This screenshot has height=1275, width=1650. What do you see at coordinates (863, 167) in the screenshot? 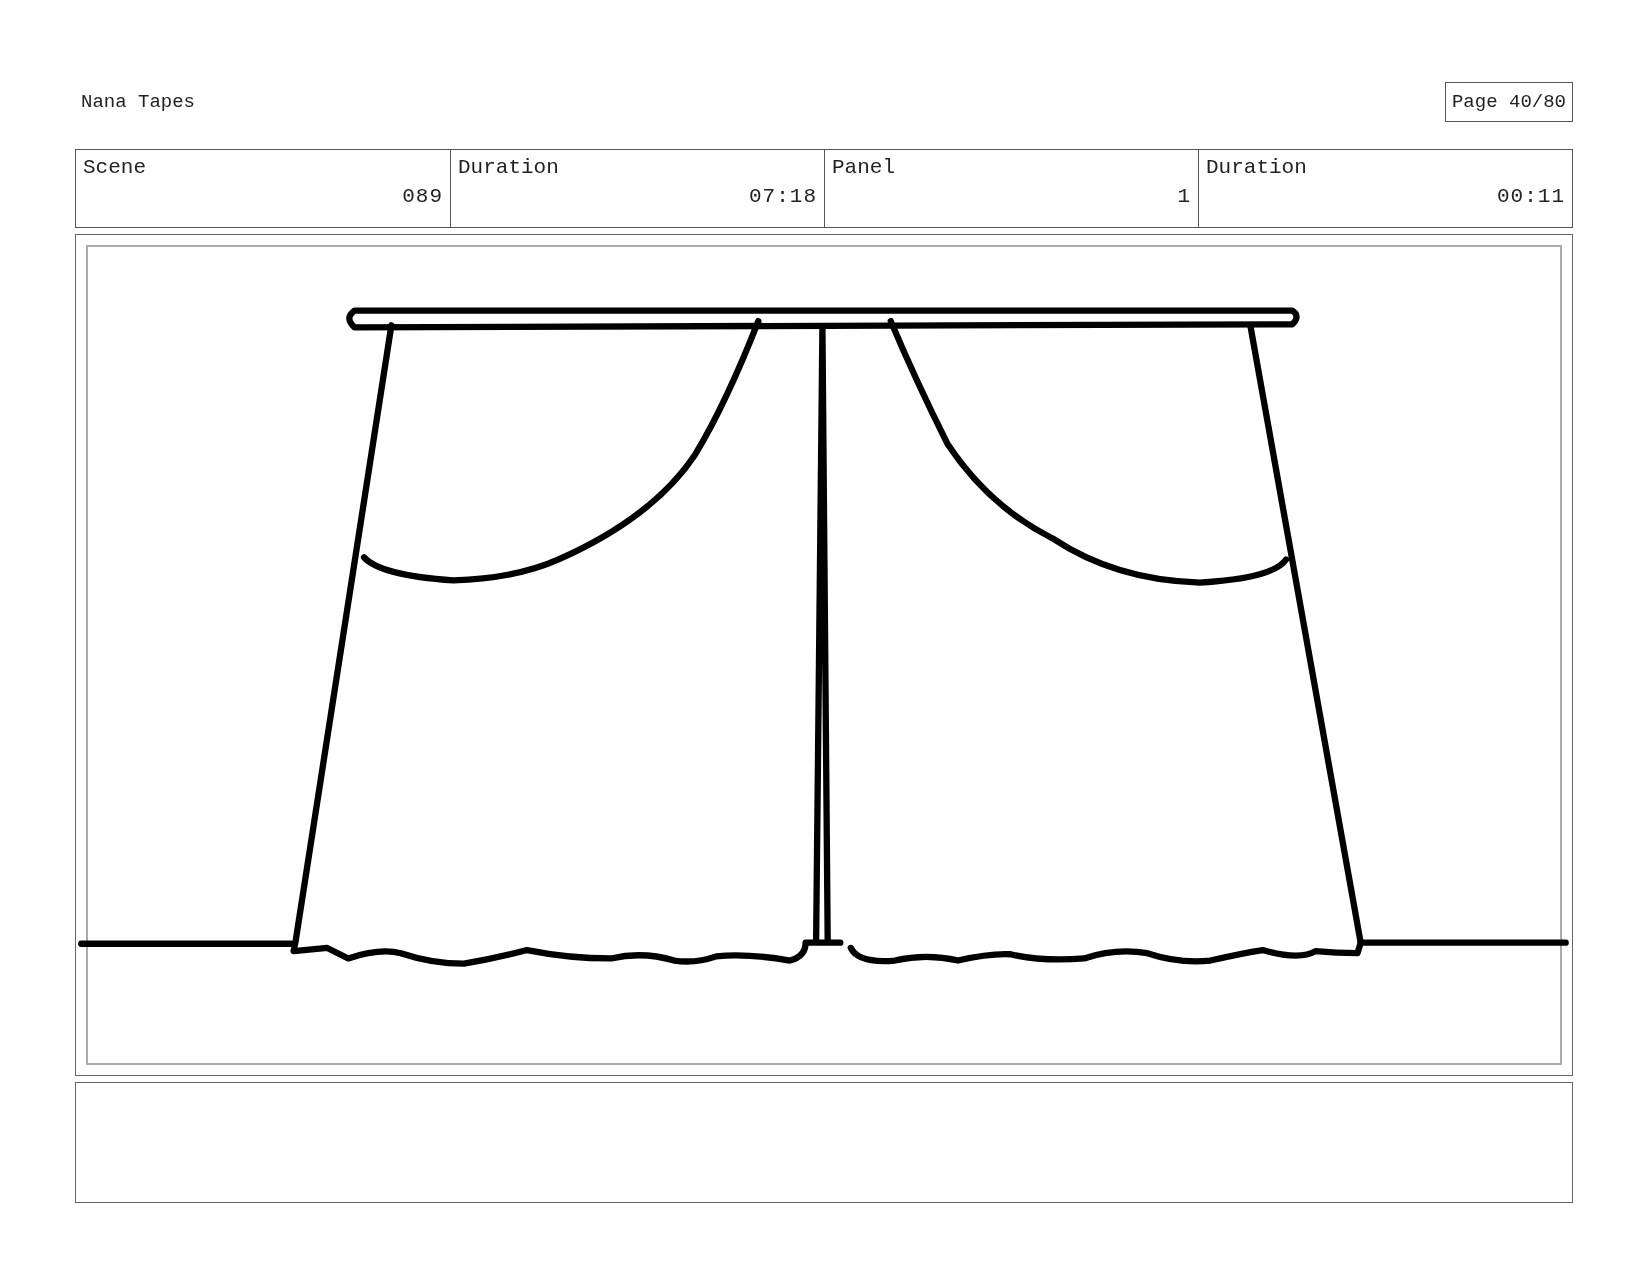
I see `column-header: Panel` at bounding box center [863, 167].